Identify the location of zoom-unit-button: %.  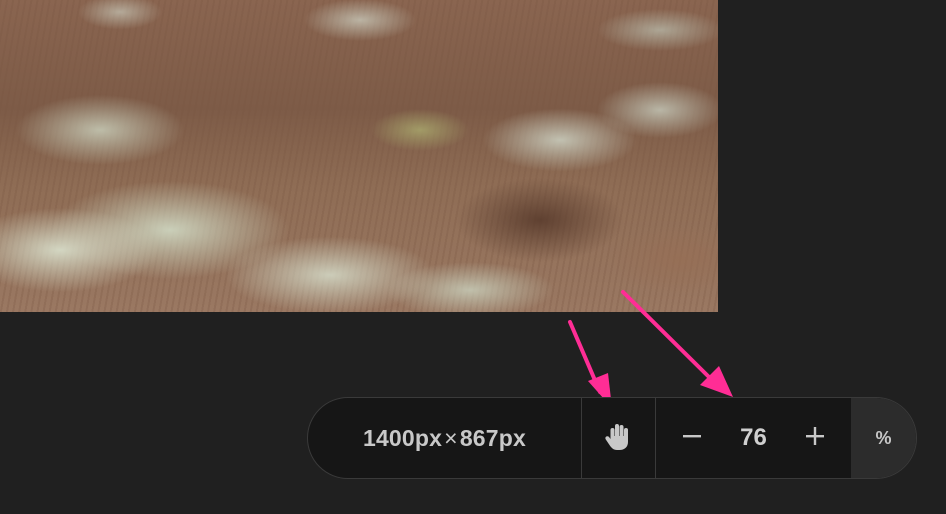
(883, 438).